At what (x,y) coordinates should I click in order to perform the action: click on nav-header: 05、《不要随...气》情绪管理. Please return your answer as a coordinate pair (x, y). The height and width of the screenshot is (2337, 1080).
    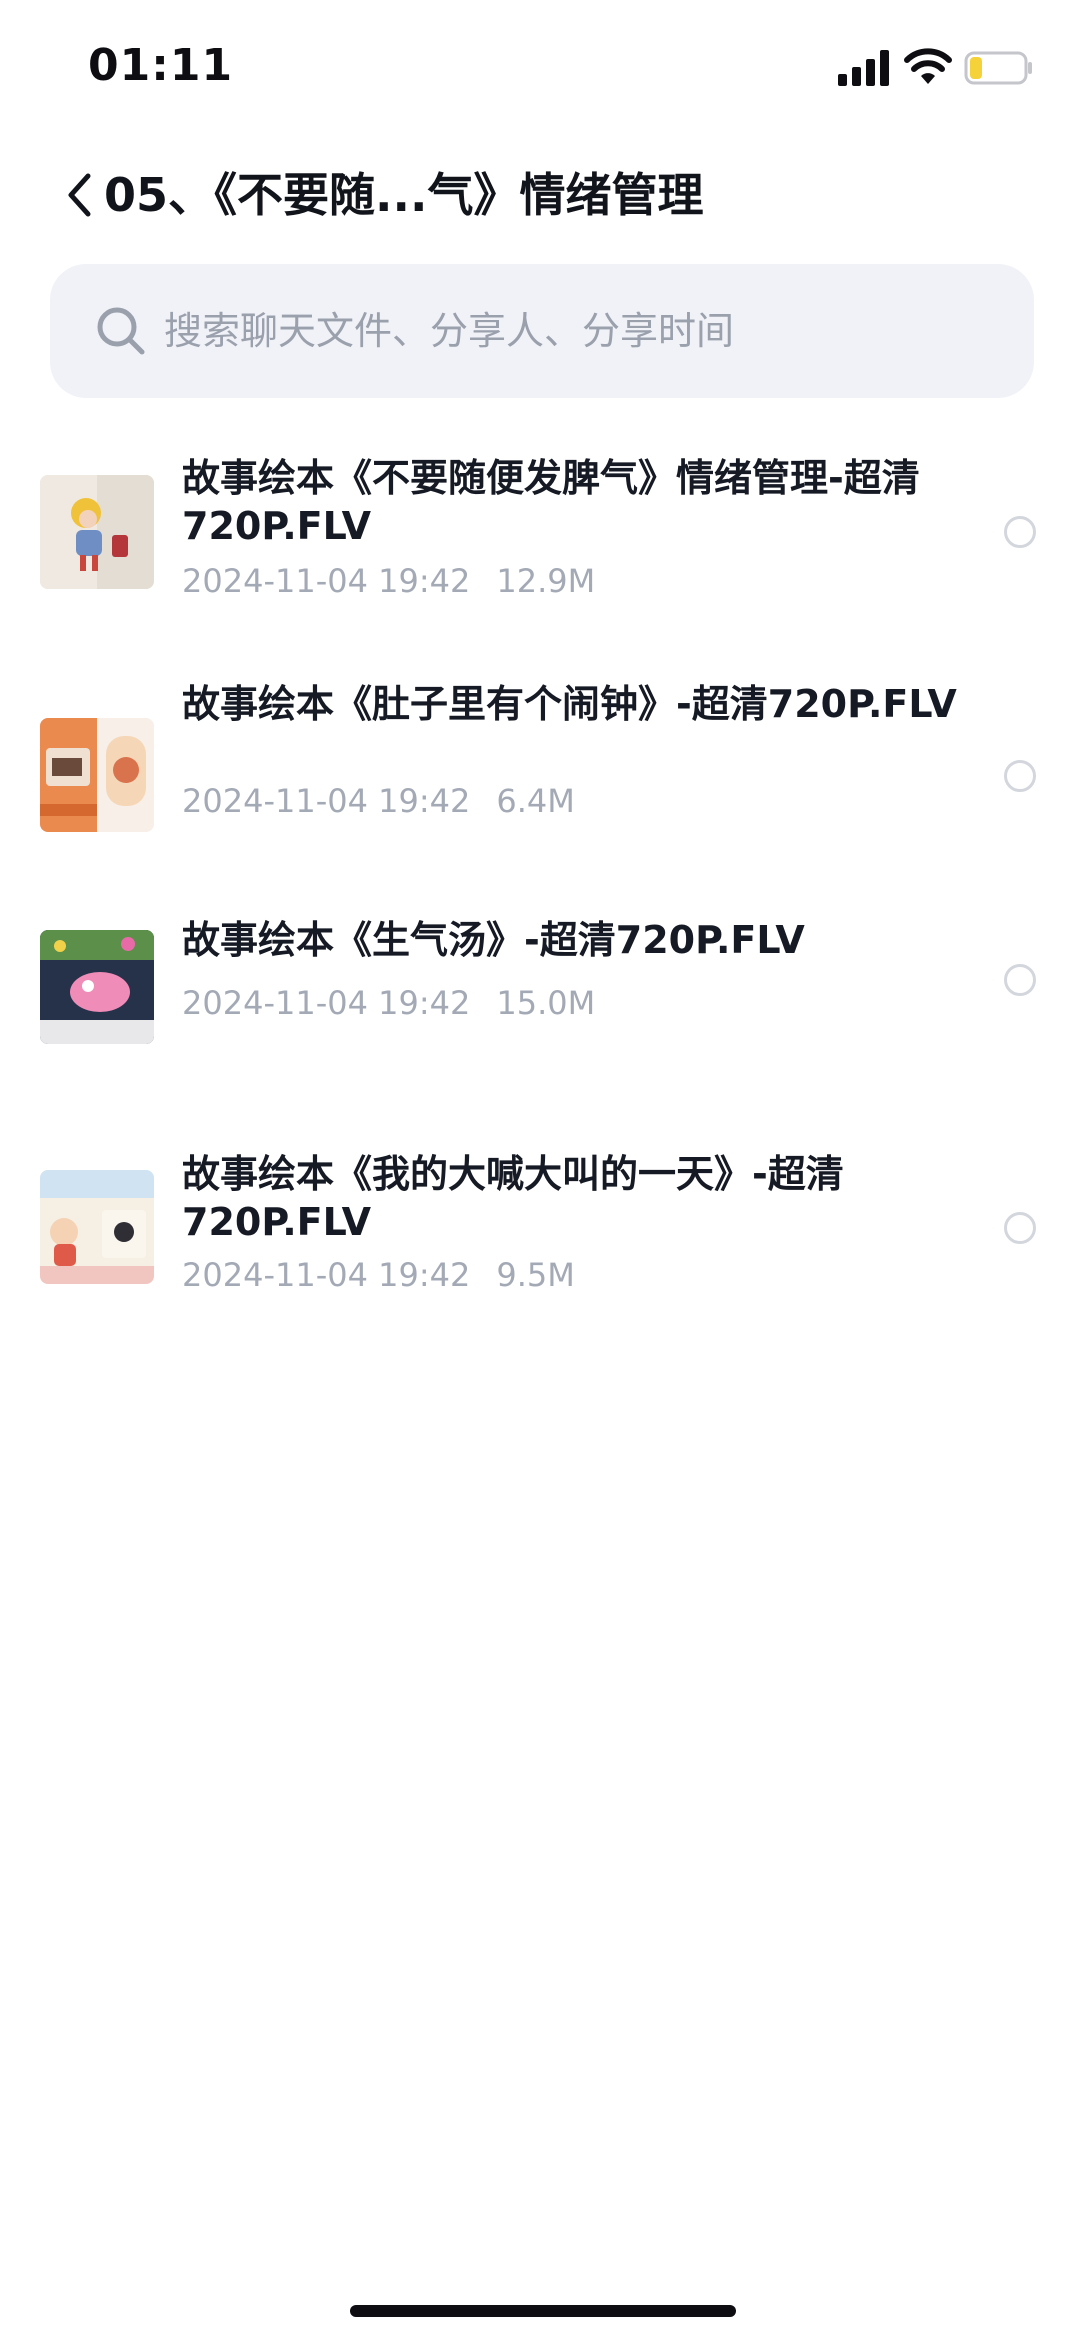
    Looking at the image, I should click on (540, 195).